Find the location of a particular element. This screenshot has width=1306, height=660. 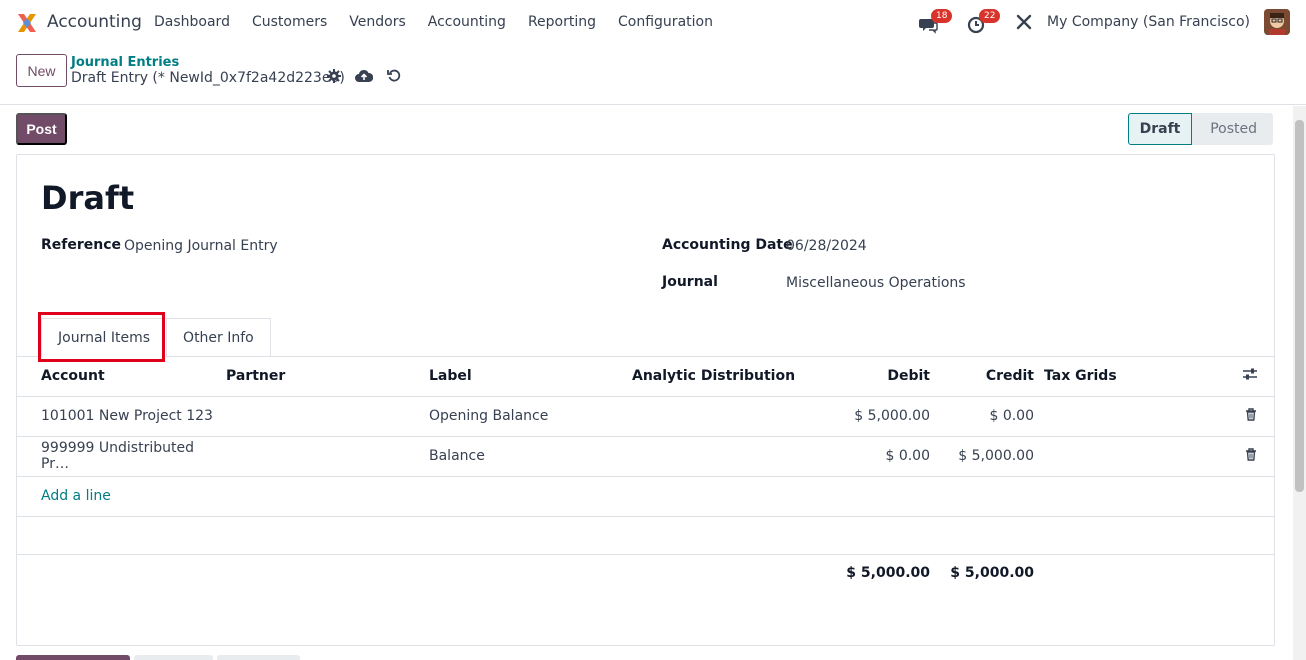

total-debit: $ 5,000.00 is located at coordinates (888, 573).